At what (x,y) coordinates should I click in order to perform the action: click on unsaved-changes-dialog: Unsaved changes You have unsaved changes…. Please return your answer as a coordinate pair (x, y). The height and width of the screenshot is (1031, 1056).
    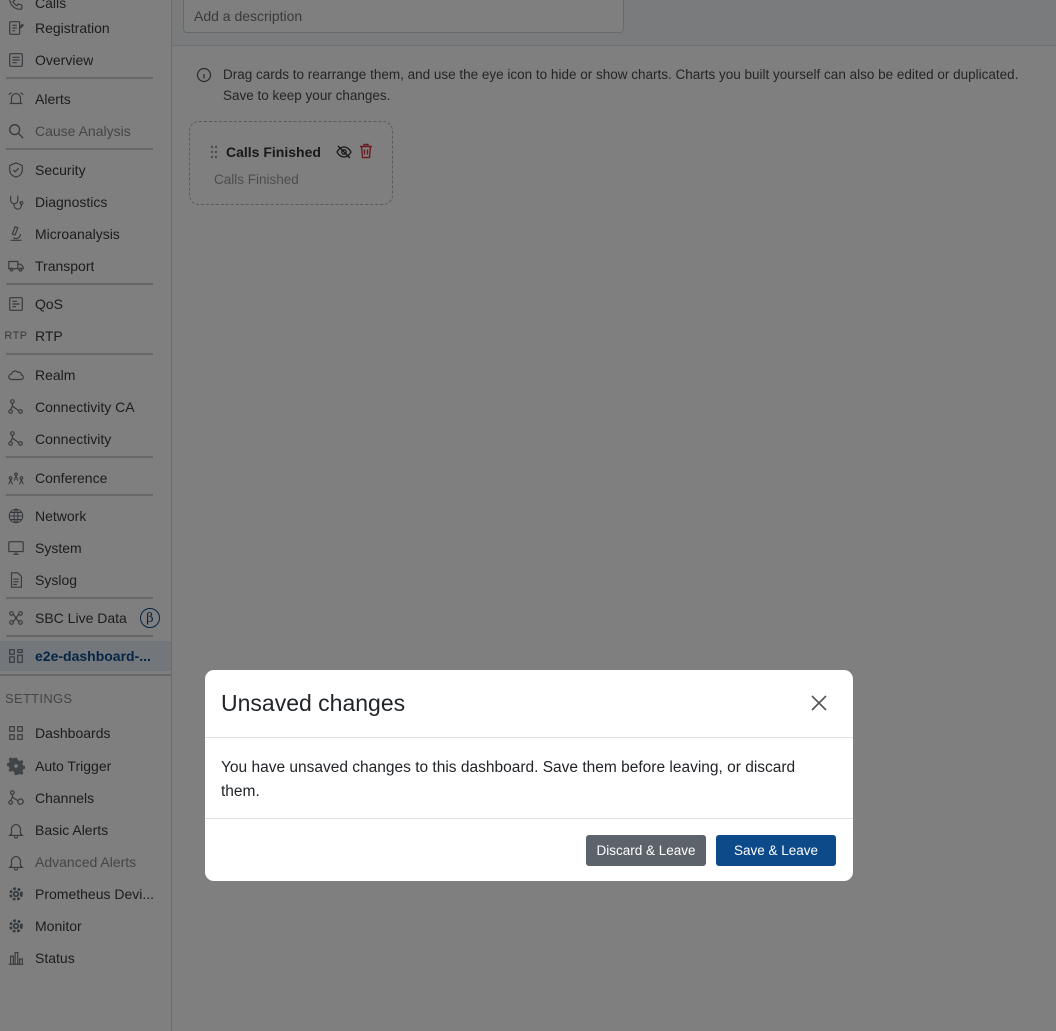
    Looking at the image, I should click on (529, 775).